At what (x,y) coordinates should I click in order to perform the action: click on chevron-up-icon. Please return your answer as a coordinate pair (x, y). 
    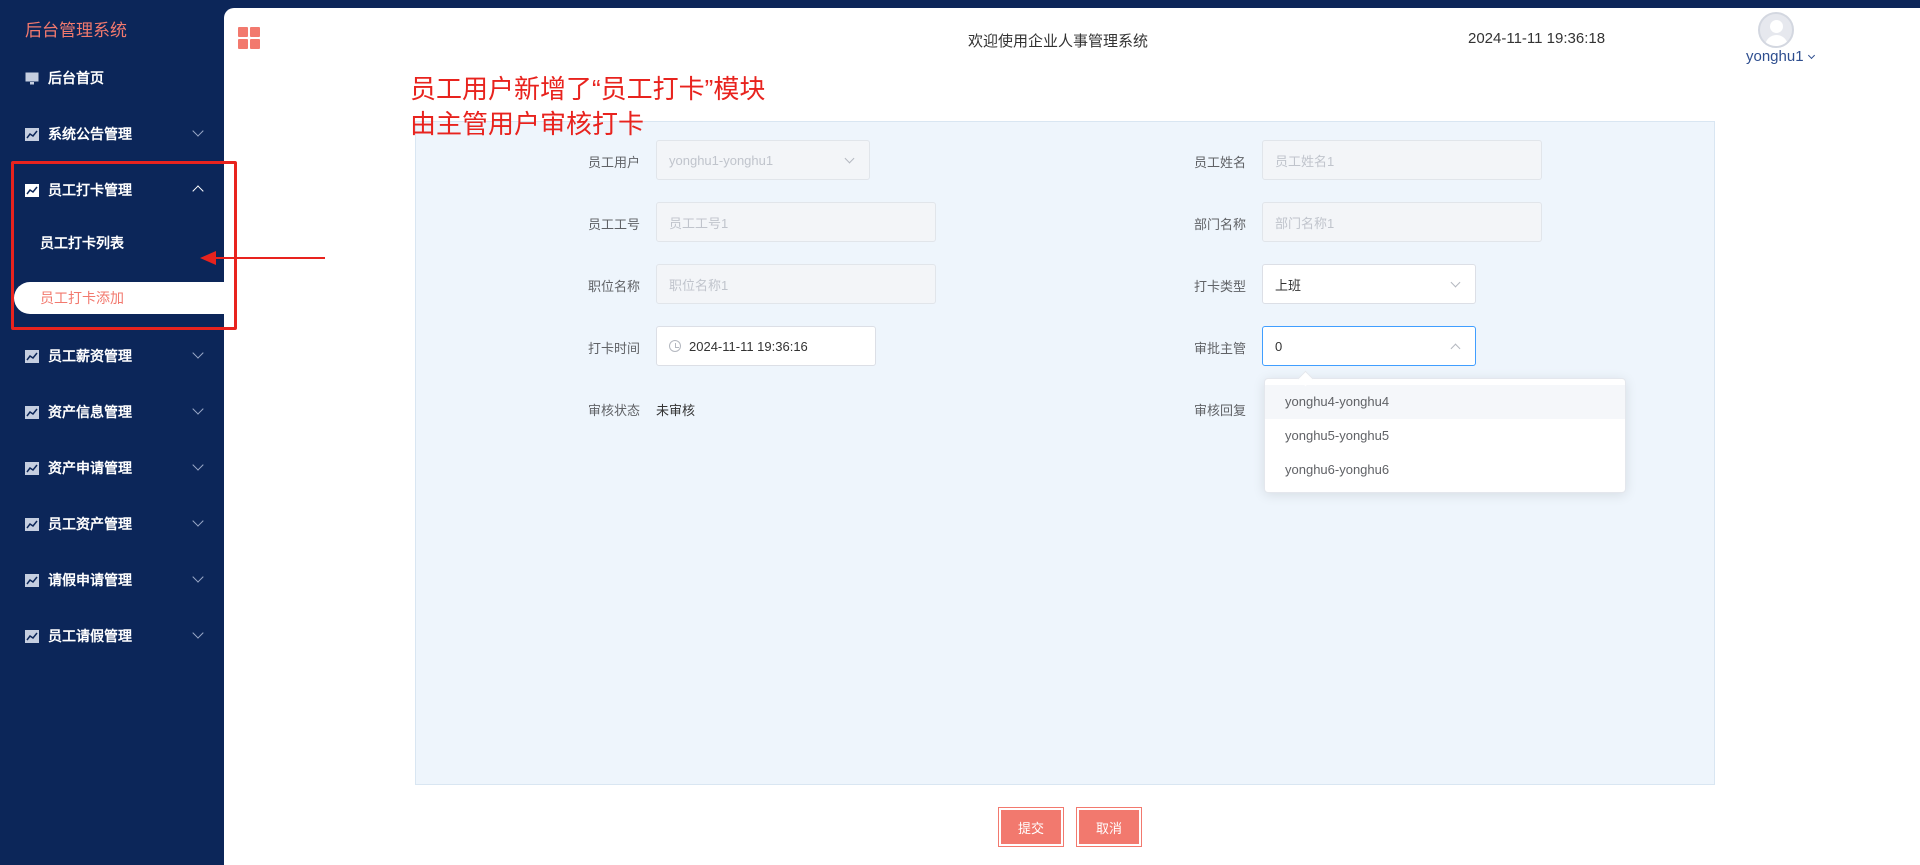
    Looking at the image, I should click on (1455, 348).